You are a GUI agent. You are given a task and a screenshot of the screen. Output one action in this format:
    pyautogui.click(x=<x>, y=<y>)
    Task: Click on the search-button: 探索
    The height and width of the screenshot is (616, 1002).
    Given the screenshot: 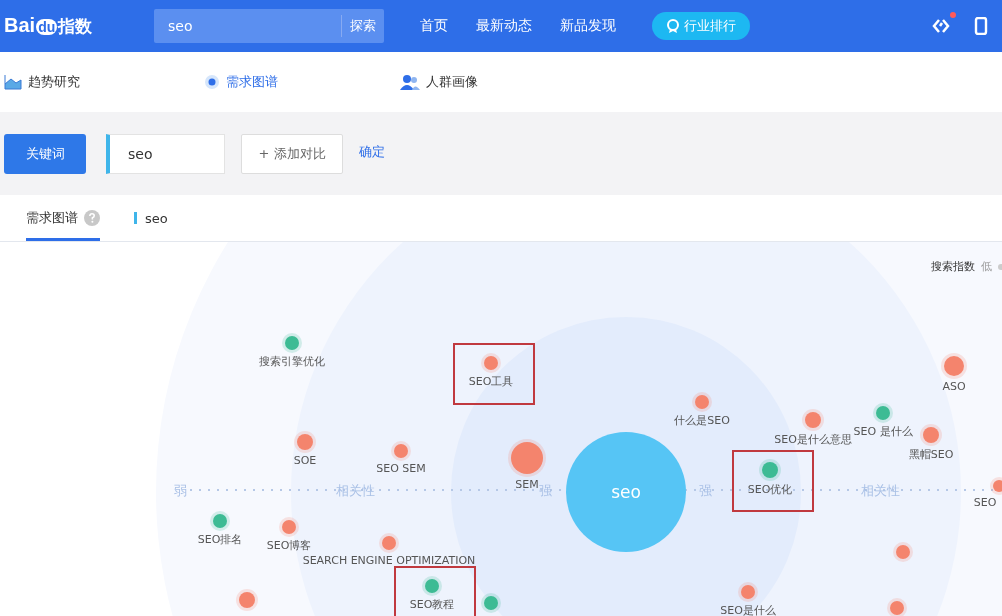 What is the action you would take?
    pyautogui.click(x=362, y=26)
    